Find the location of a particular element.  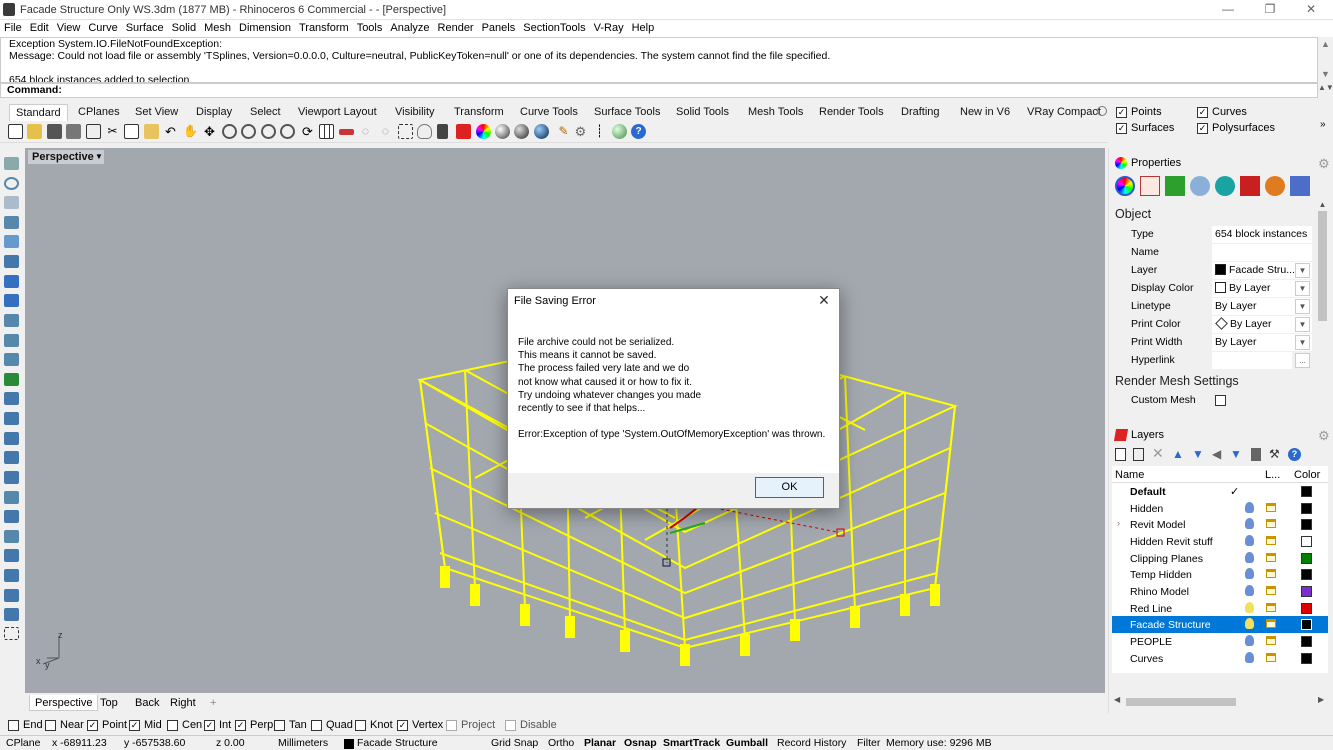

layer-states-icon is located at coordinates (1256, 454).